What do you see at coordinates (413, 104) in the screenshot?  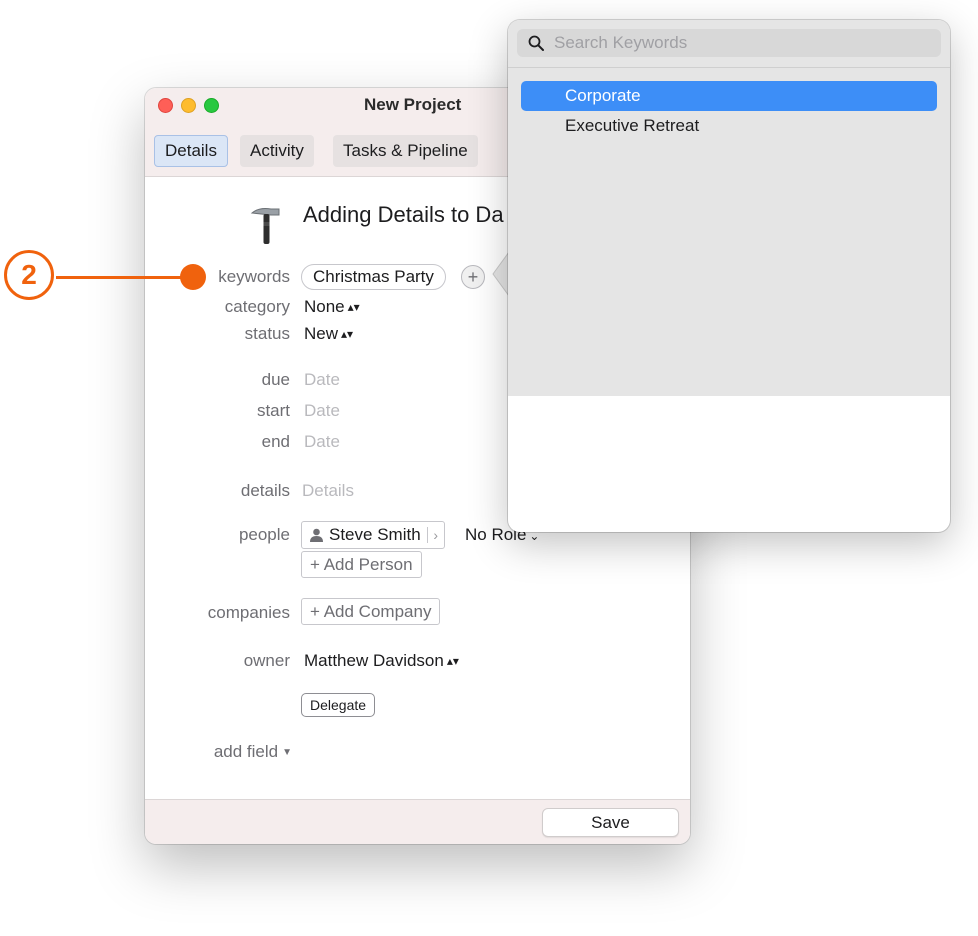 I see `window-title: New Project` at bounding box center [413, 104].